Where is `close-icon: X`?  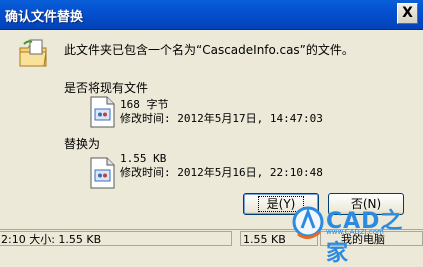 close-icon: X is located at coordinates (407, 13).